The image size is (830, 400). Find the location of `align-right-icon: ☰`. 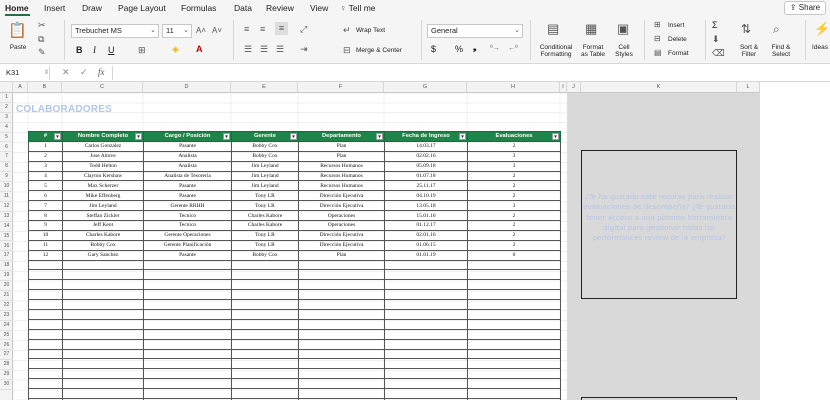

align-right-icon: ☰ is located at coordinates (280, 49).